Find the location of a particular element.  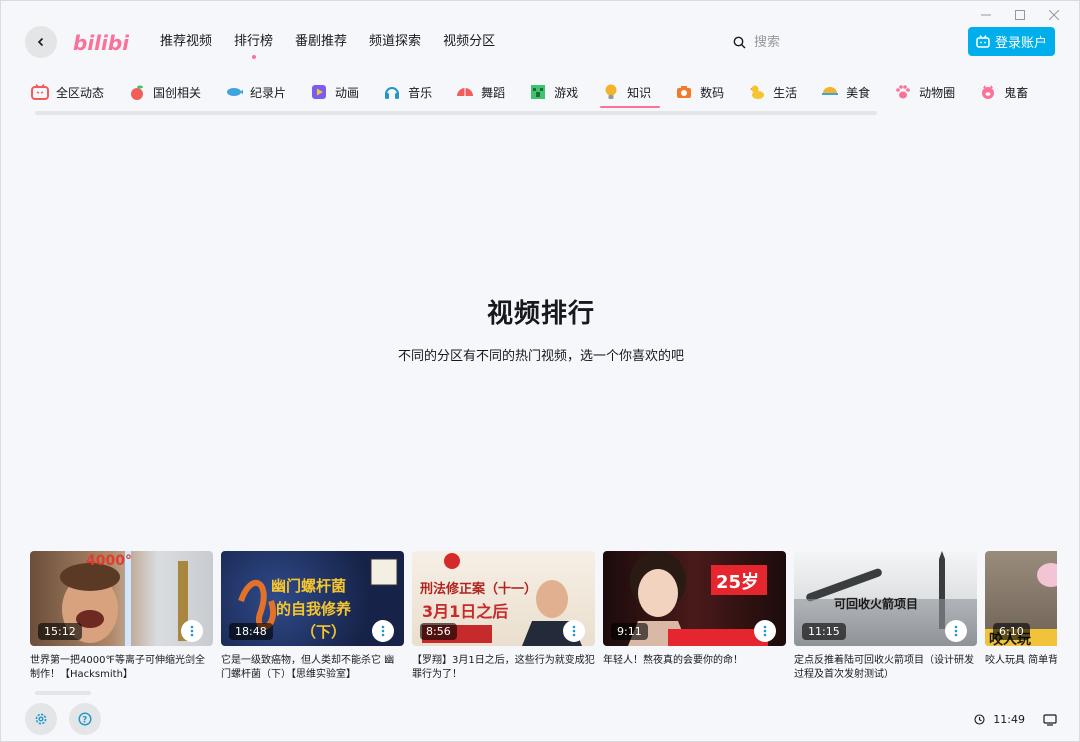

dish-icon is located at coordinates (830, 92).